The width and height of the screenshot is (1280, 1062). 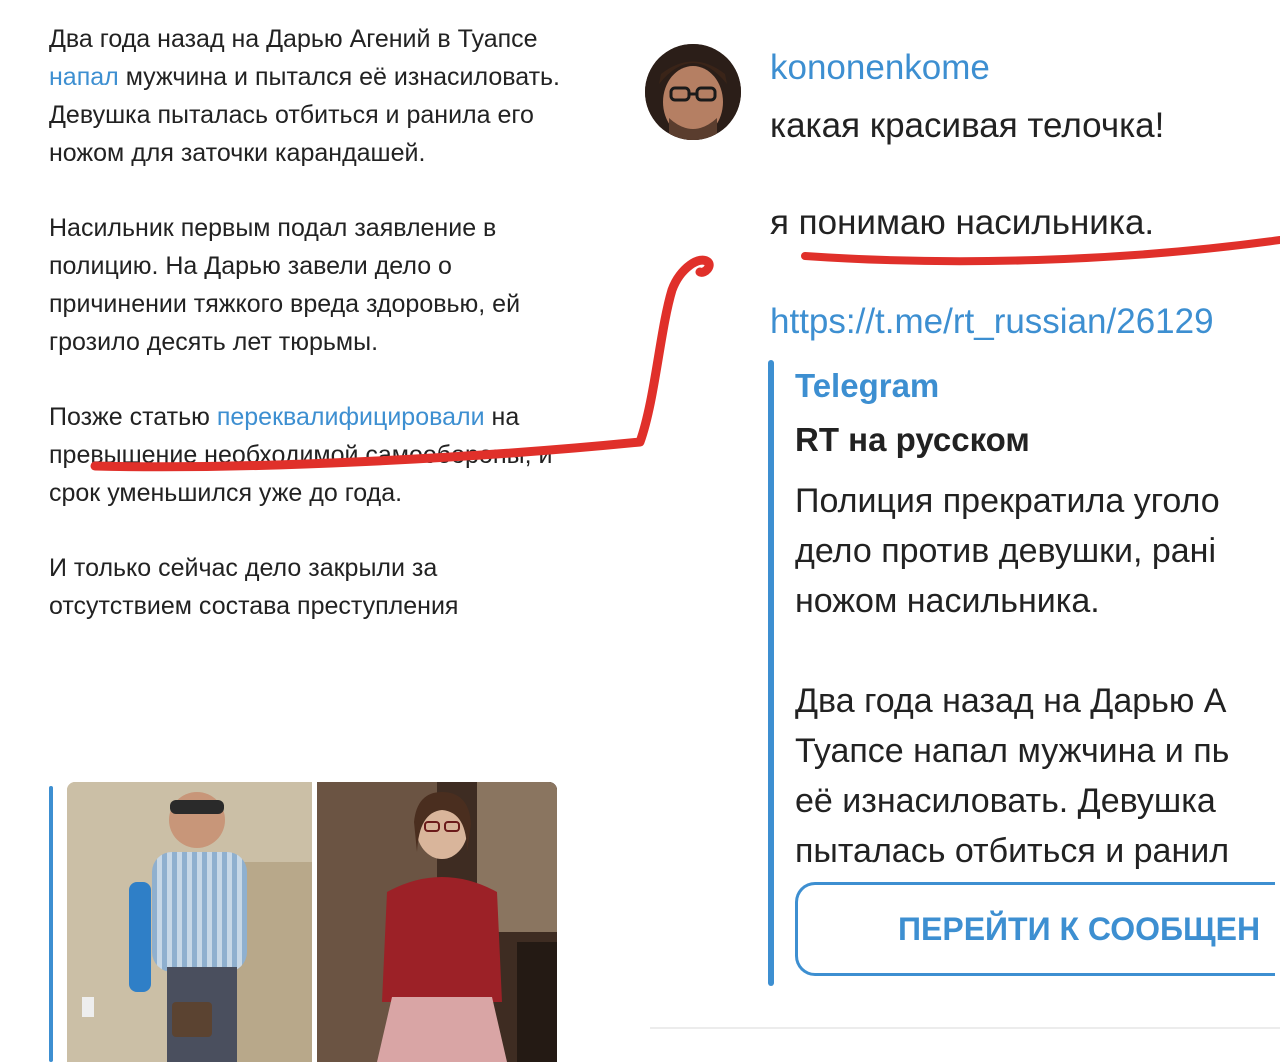 I want to click on embed-desc-line: Туапсе напал мужчина и пь, so click(x=1012, y=751).